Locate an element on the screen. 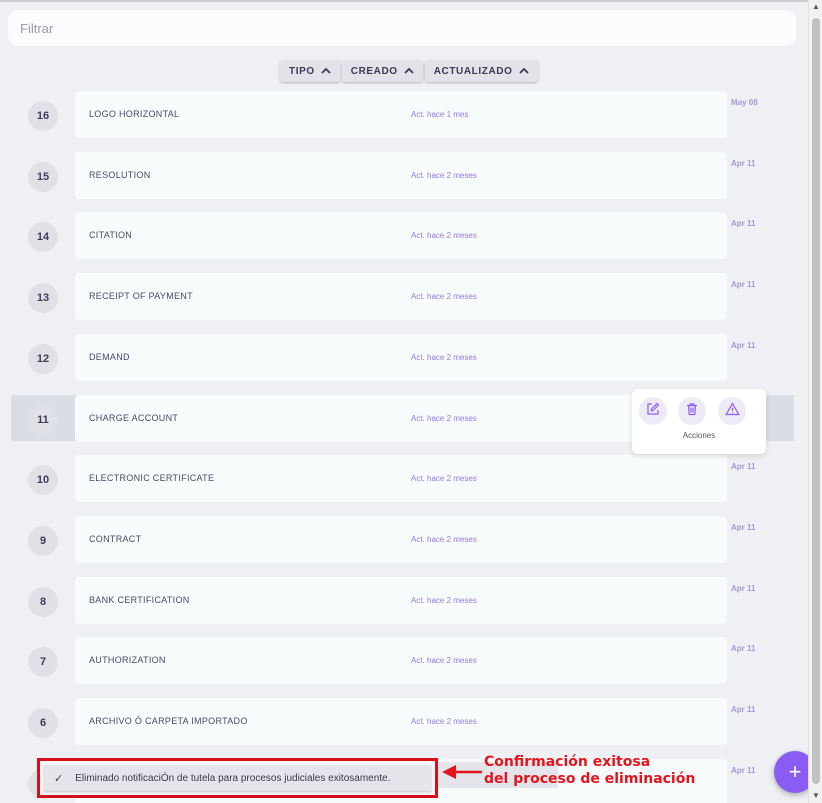 The height and width of the screenshot is (803, 822). trash-icon is located at coordinates (692, 411).